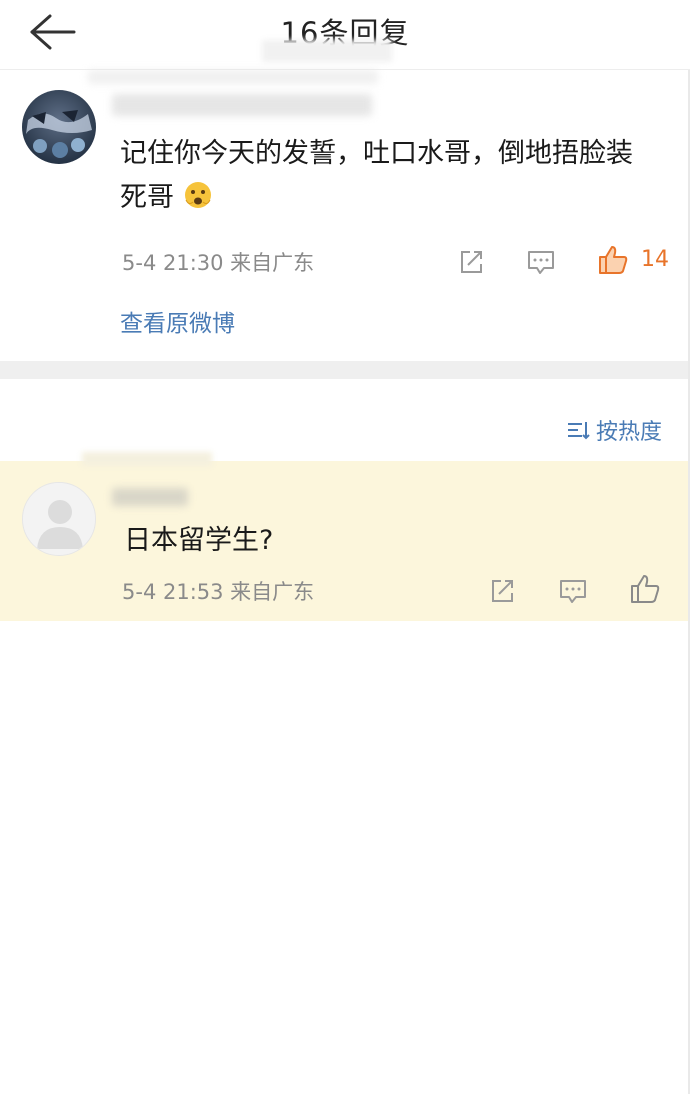 This screenshot has width=690, height=1094. I want to click on sort-label: 按热度, so click(628, 432).